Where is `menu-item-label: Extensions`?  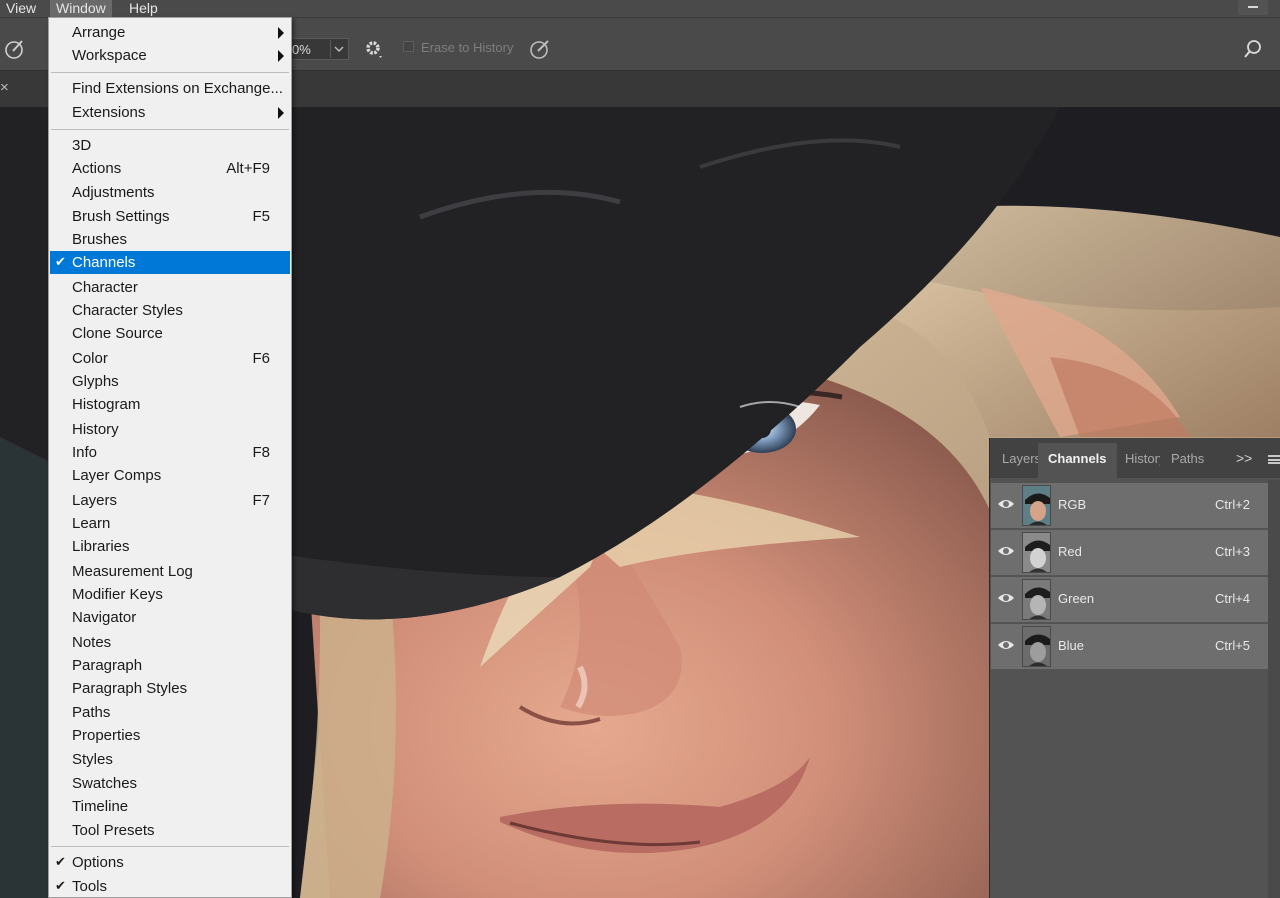 menu-item-label: Extensions is located at coordinates (109, 112).